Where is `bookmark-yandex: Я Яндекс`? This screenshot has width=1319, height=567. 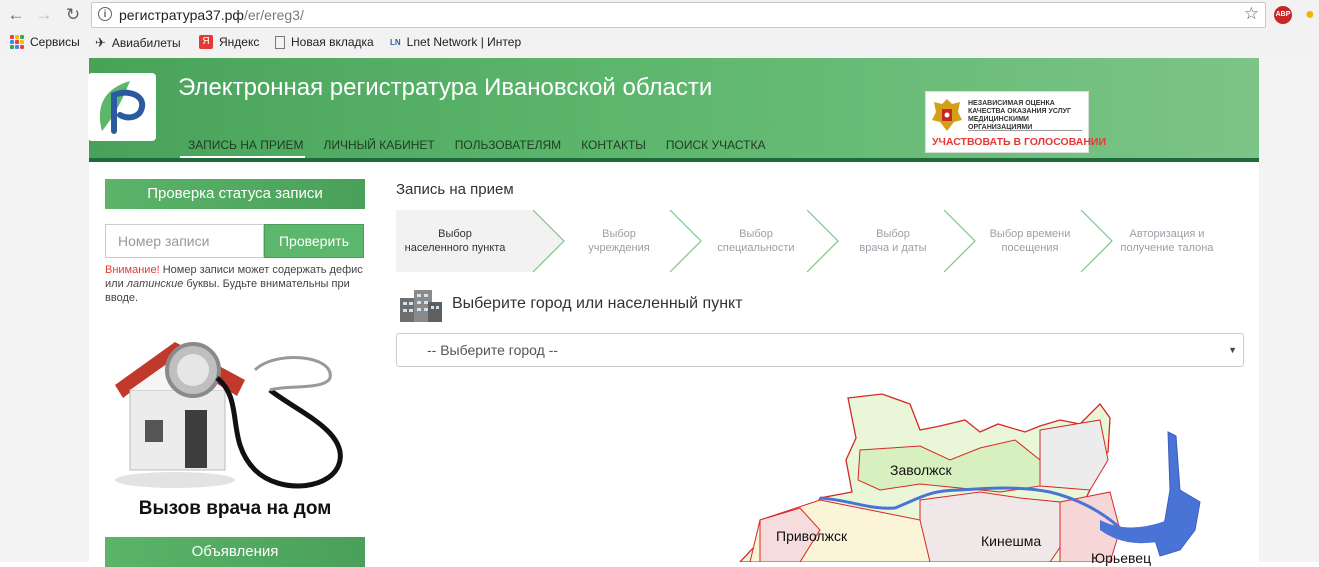
bookmark-yandex: Я Яндекс is located at coordinates (229, 42).